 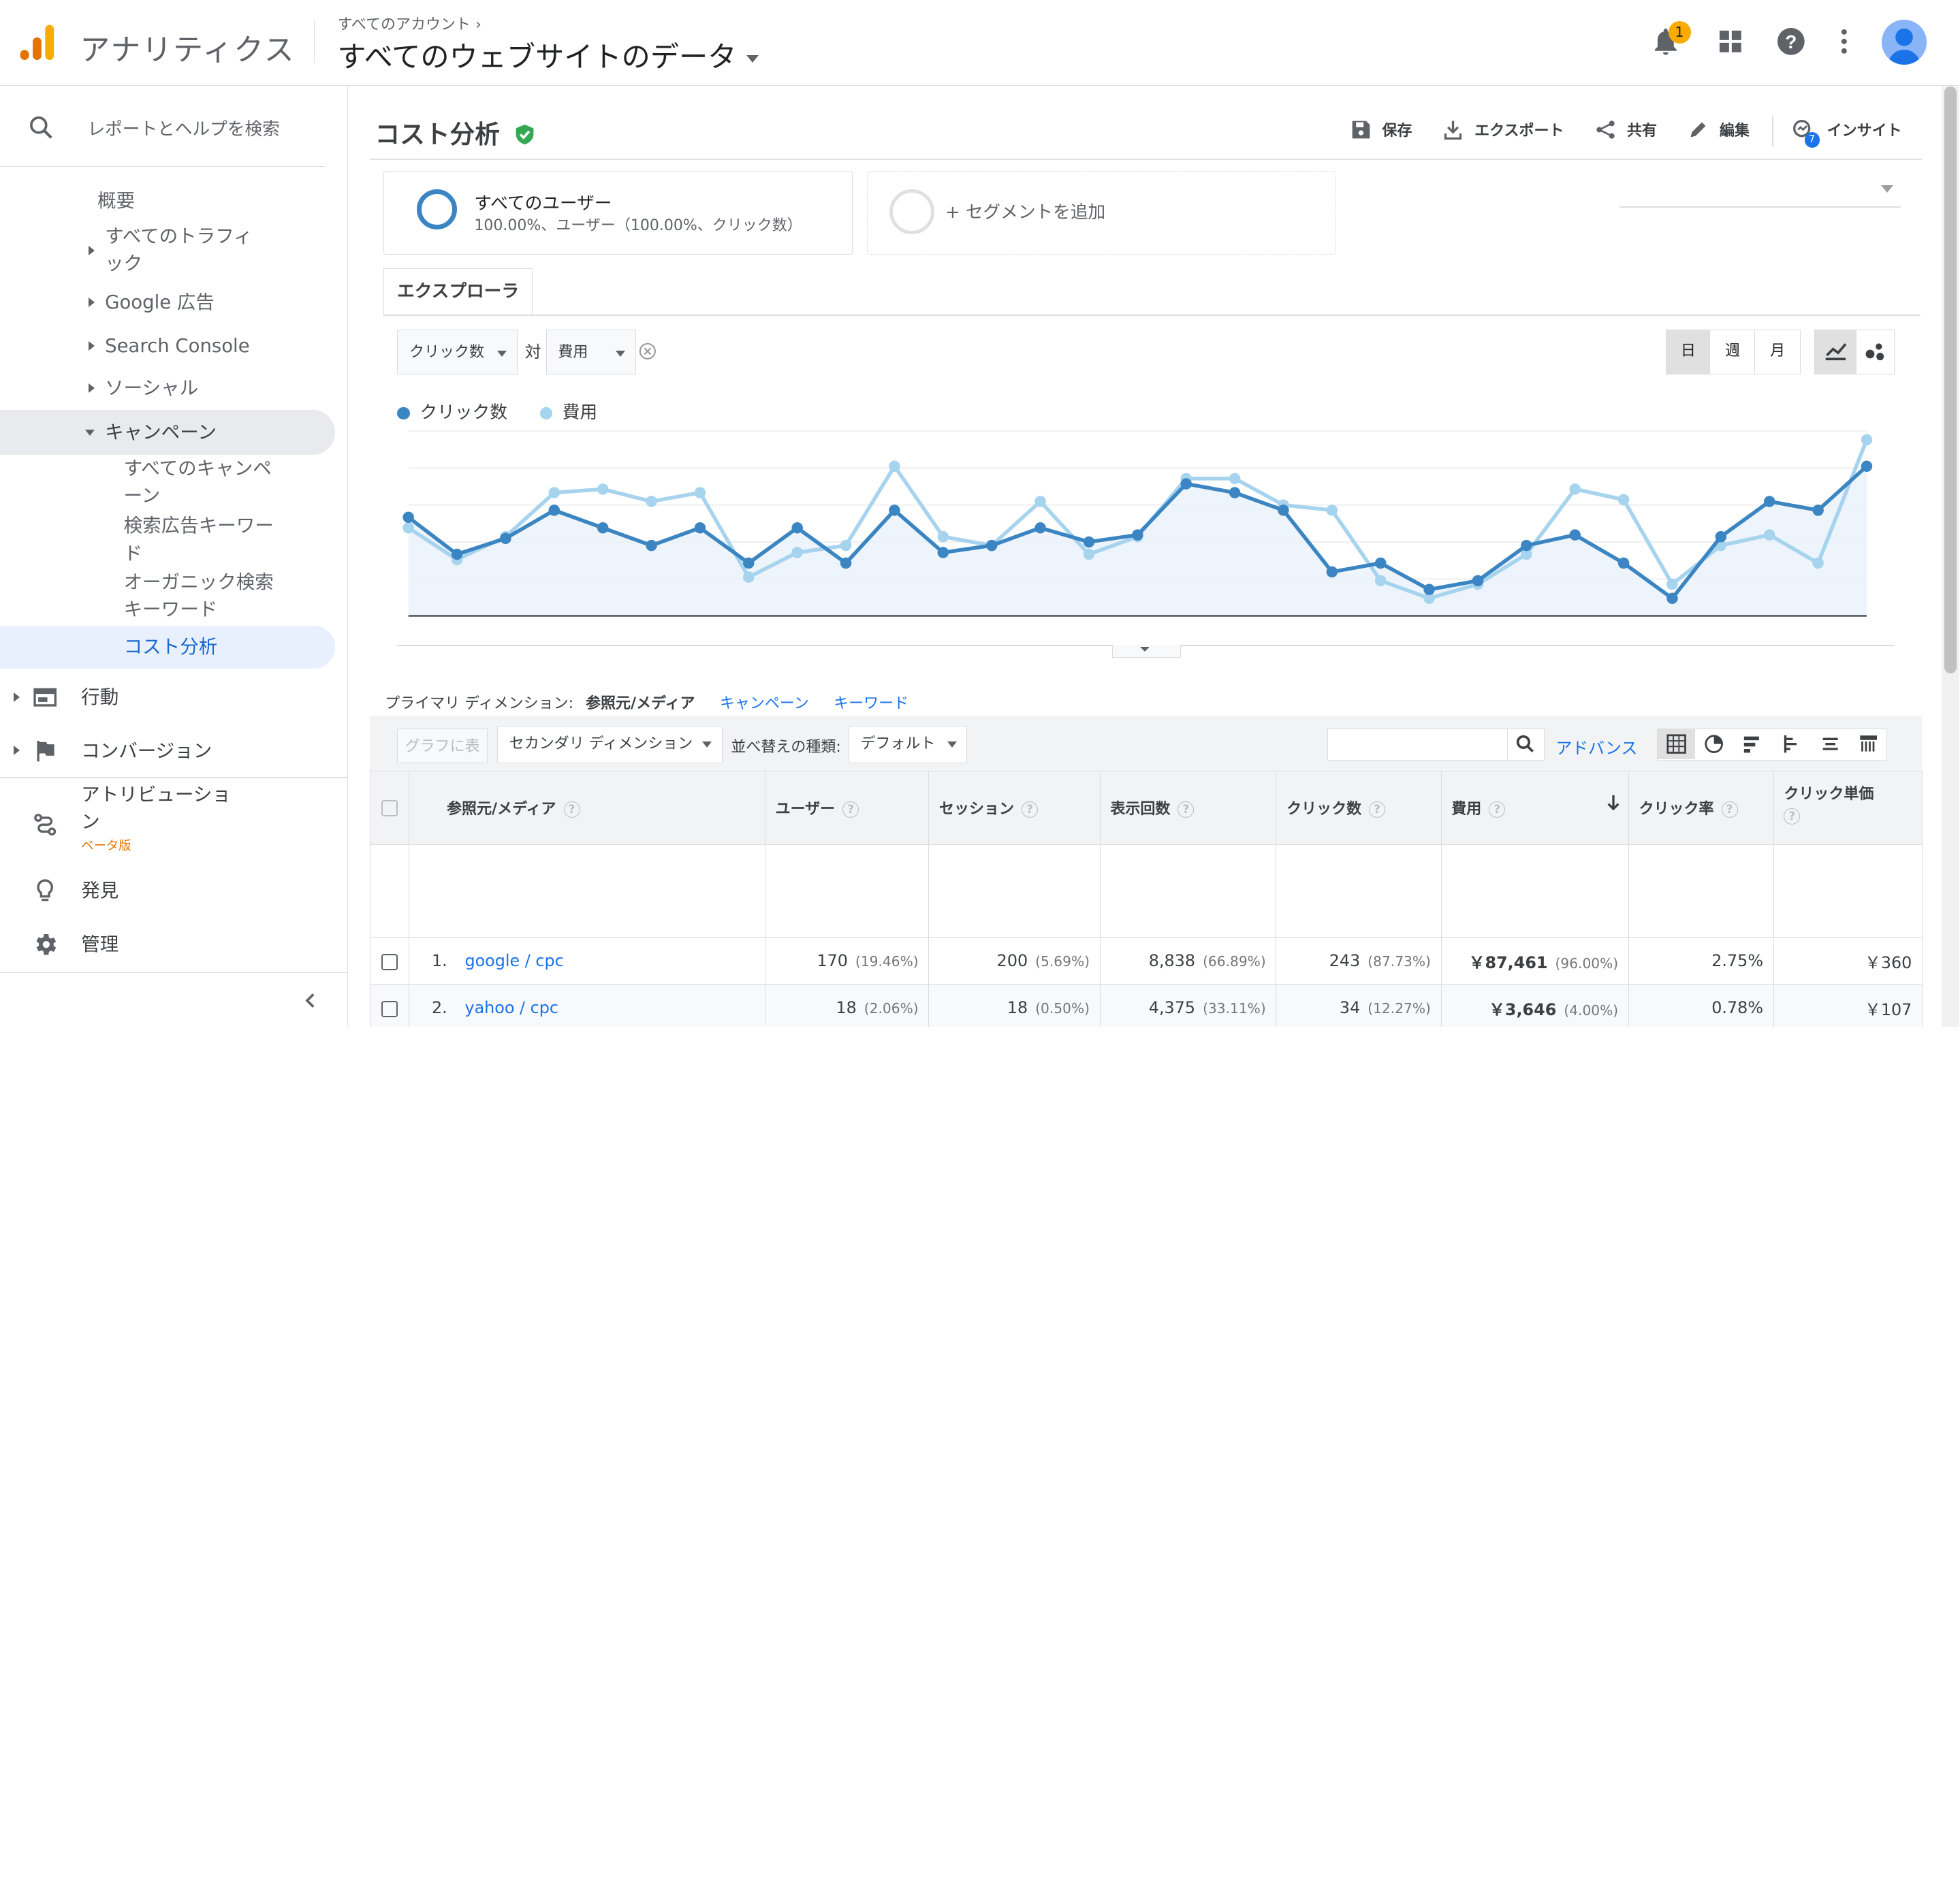 I want to click on breadcrumb-account: すべてのアカウント, so click(x=404, y=24).